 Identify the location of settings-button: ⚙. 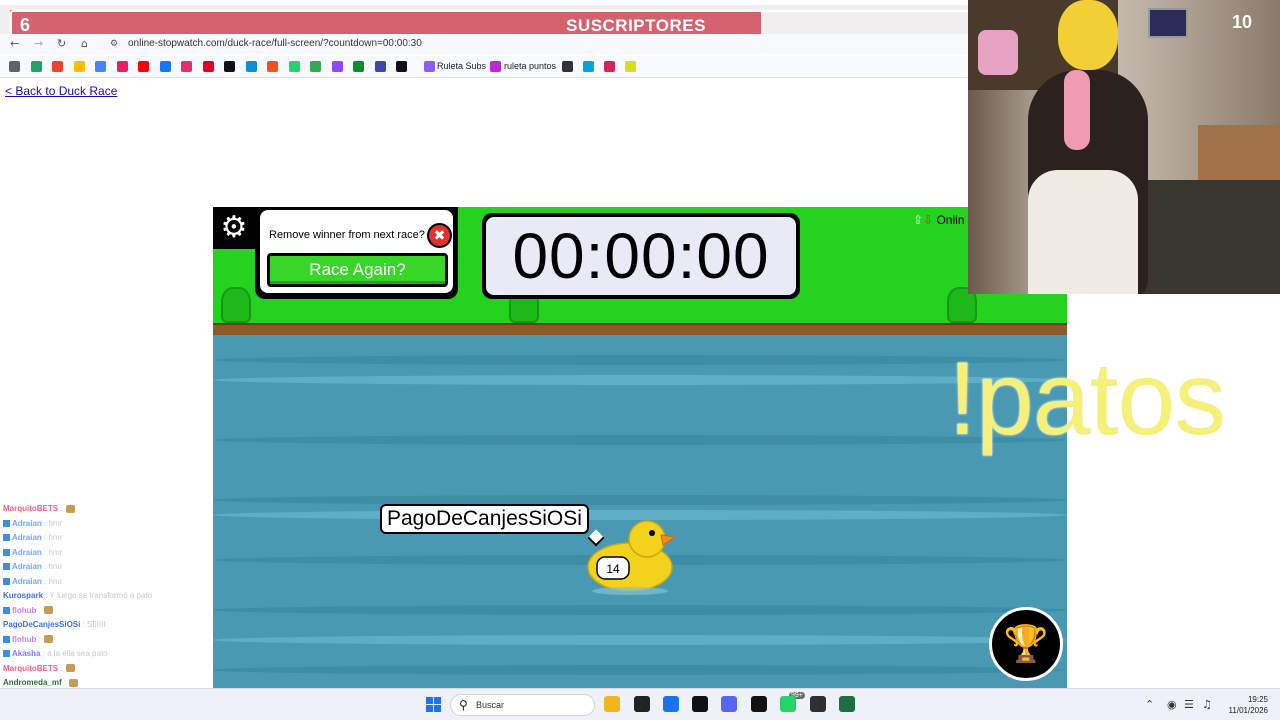
(234, 228).